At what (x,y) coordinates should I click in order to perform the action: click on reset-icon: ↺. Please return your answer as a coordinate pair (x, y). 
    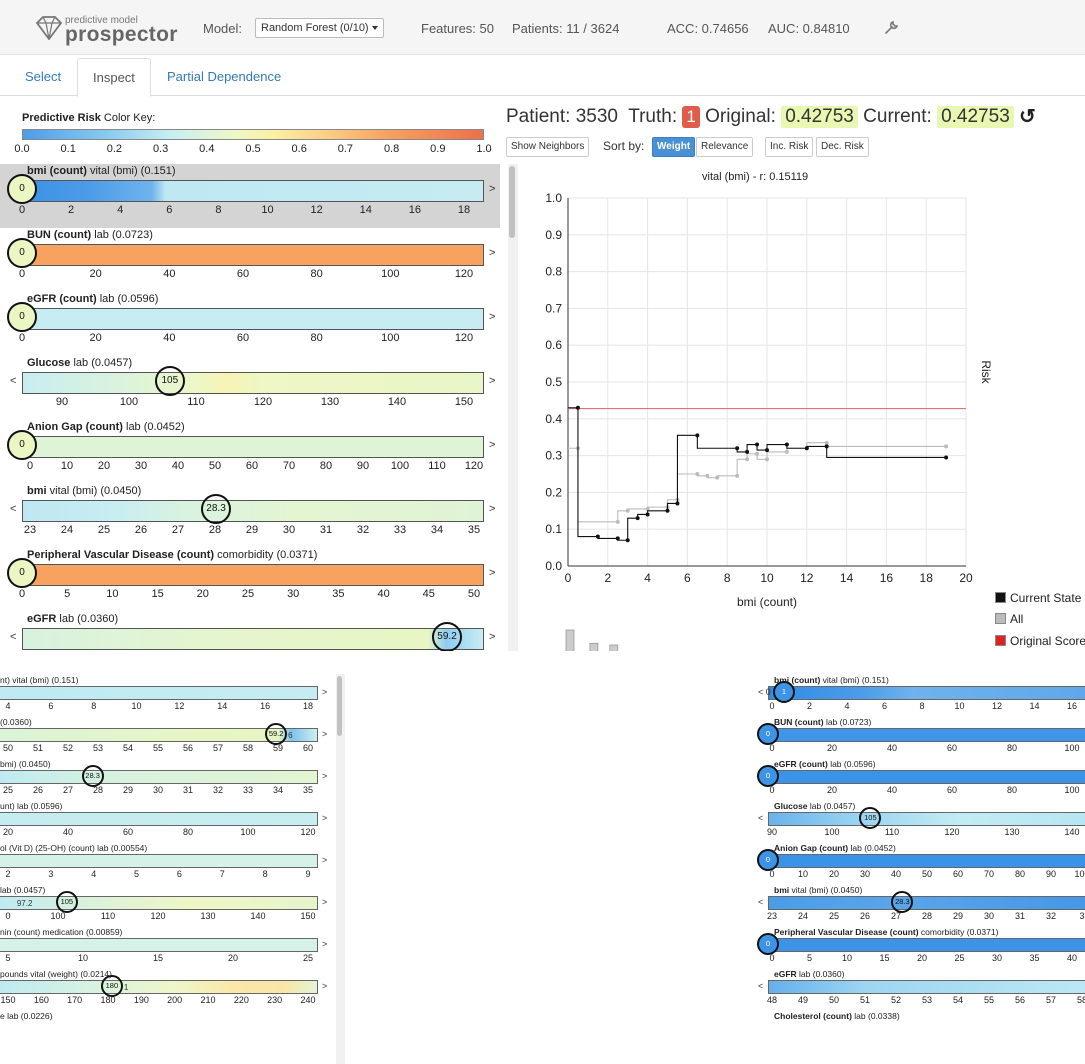
    Looking at the image, I should click on (1027, 116).